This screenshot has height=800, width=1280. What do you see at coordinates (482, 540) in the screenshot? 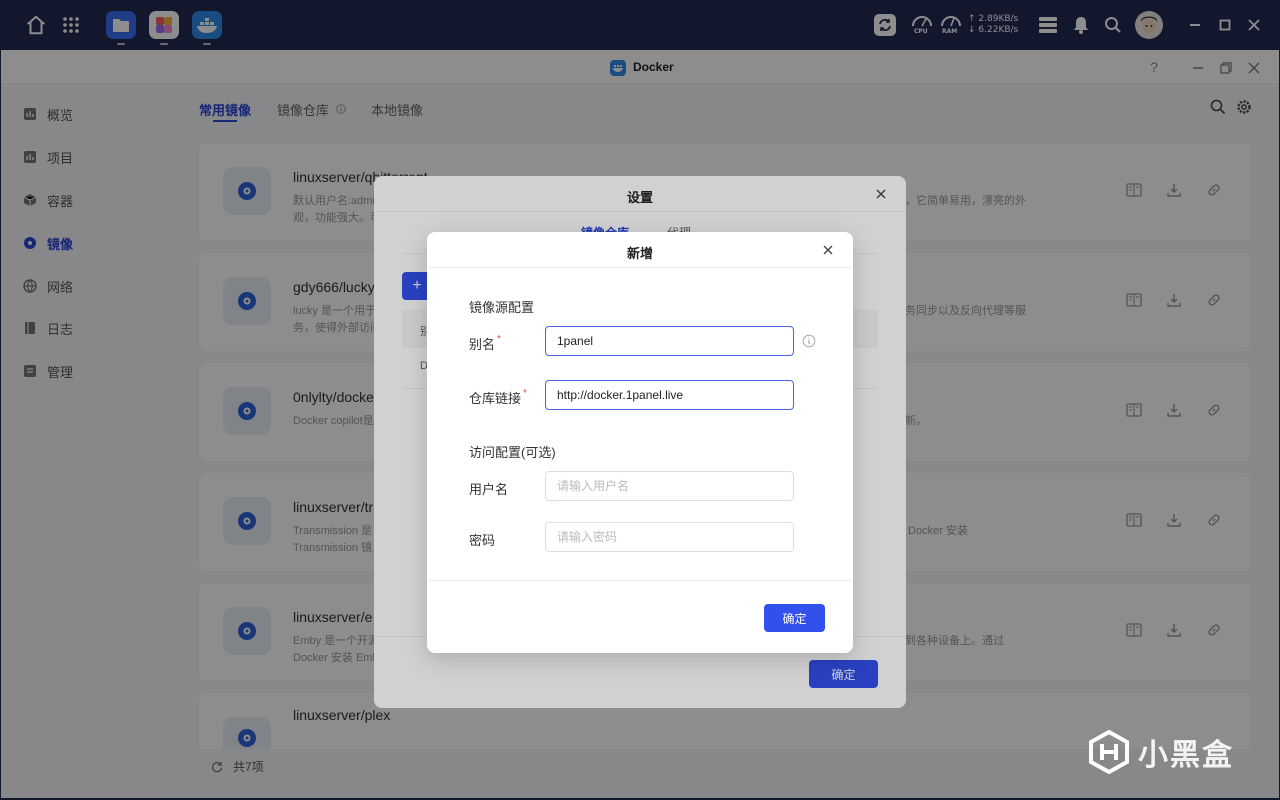
I see `password-label: 密码` at bounding box center [482, 540].